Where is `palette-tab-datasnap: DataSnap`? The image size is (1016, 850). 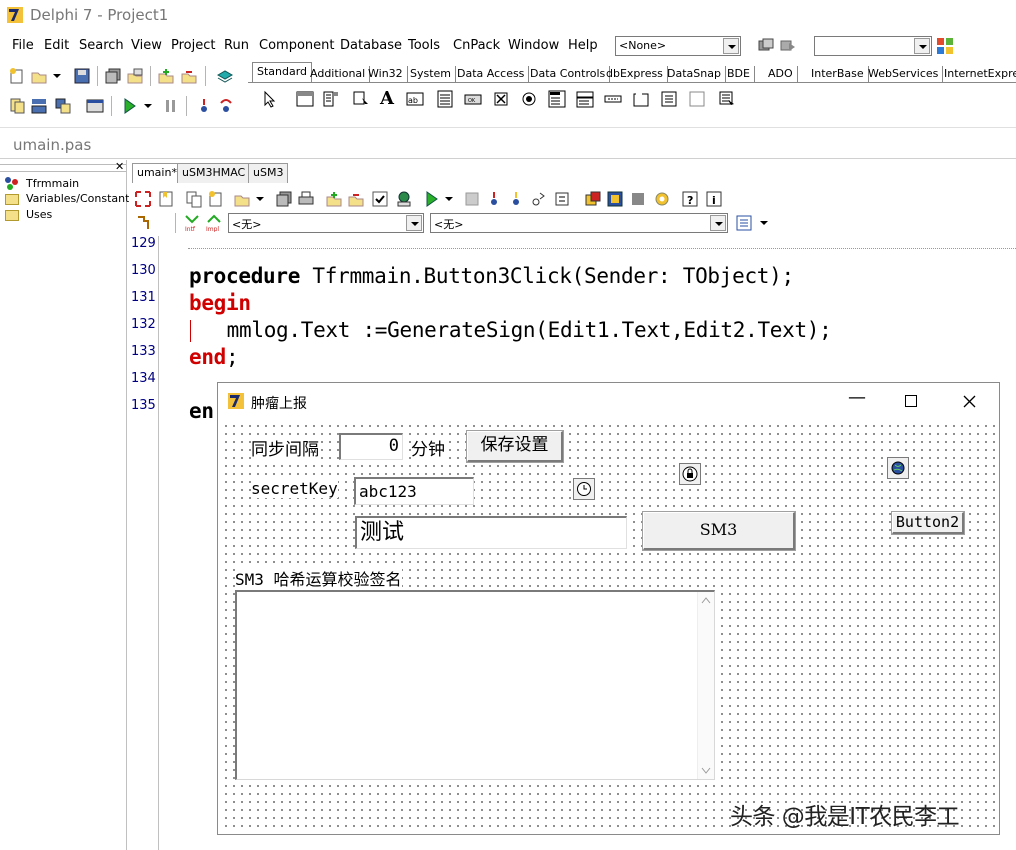 palette-tab-datasnap: DataSnap is located at coordinates (694, 74).